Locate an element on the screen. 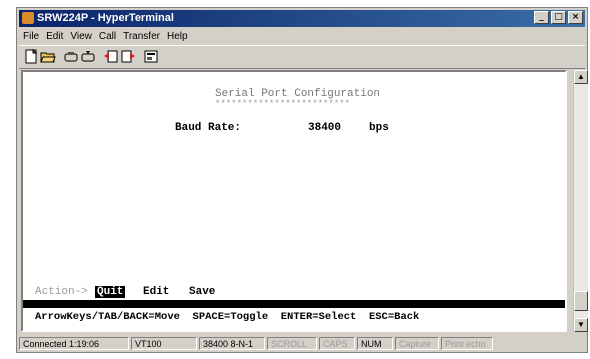 The width and height of the screenshot is (590, 359). scroll-thumb is located at coordinates (581, 301).